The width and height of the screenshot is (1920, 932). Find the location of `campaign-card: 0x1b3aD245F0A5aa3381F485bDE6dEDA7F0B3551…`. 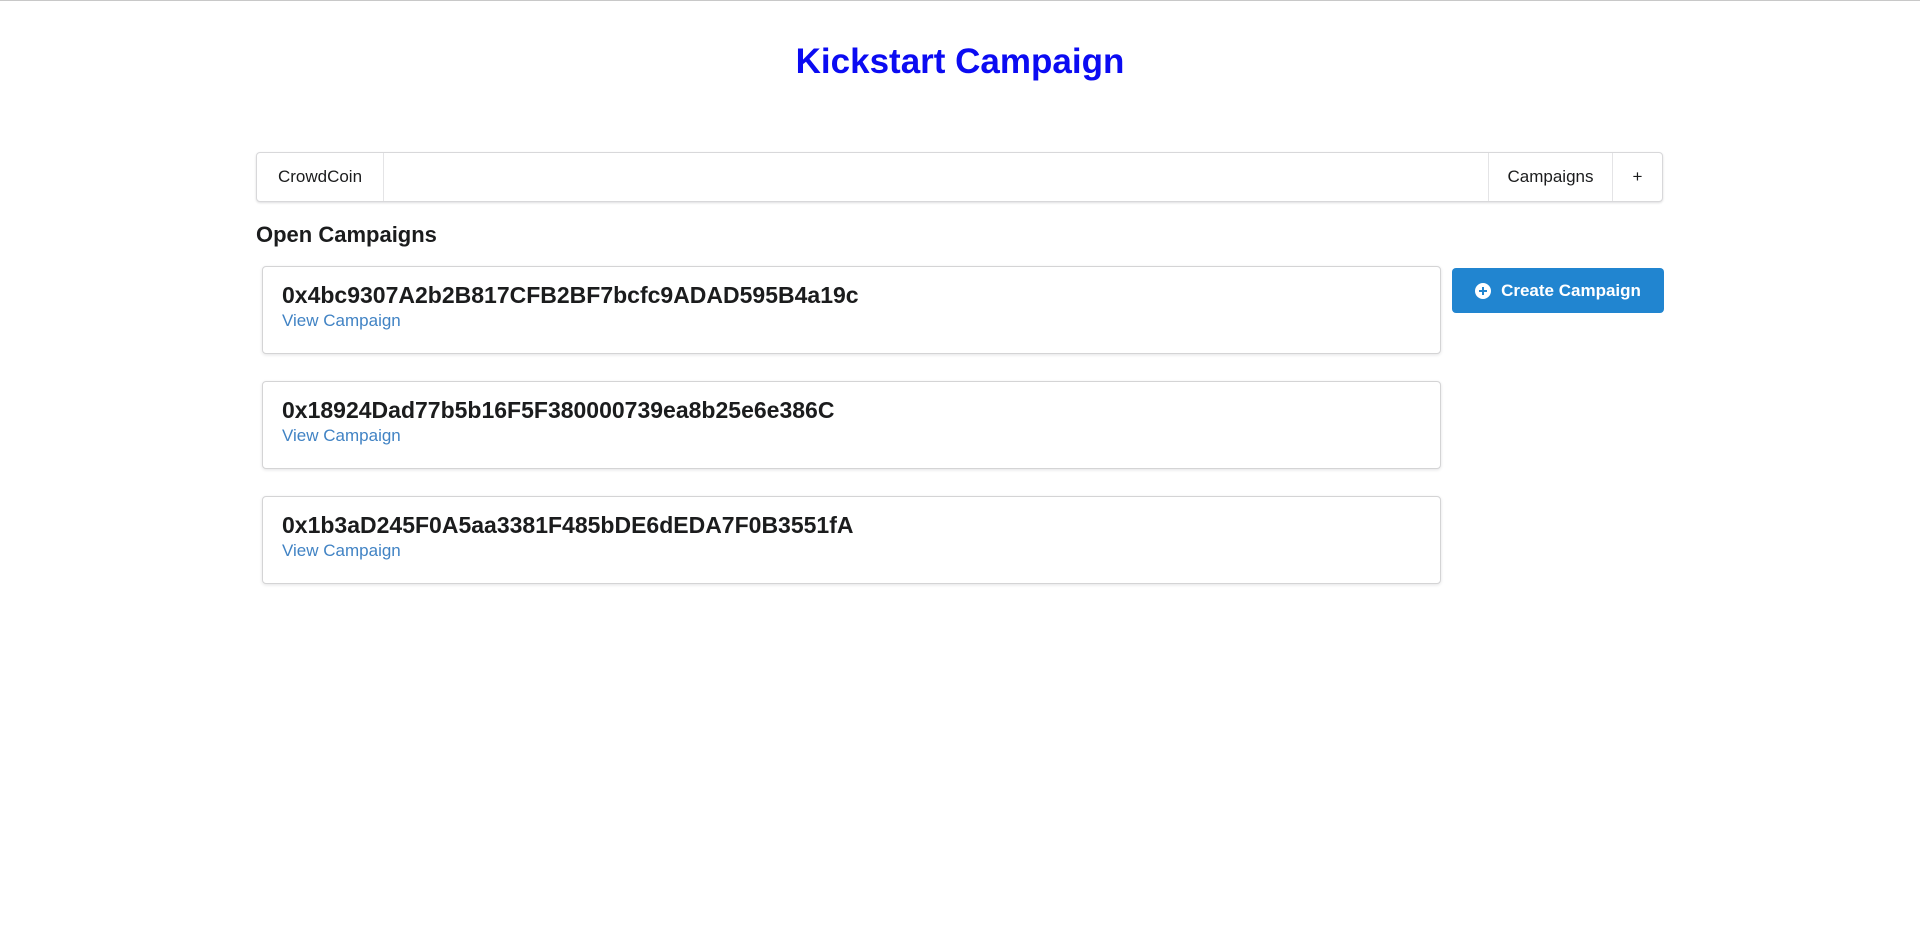

campaign-card: 0x1b3aD245F0A5aa3381F485bDE6dEDA7F0B3551… is located at coordinates (851, 540).